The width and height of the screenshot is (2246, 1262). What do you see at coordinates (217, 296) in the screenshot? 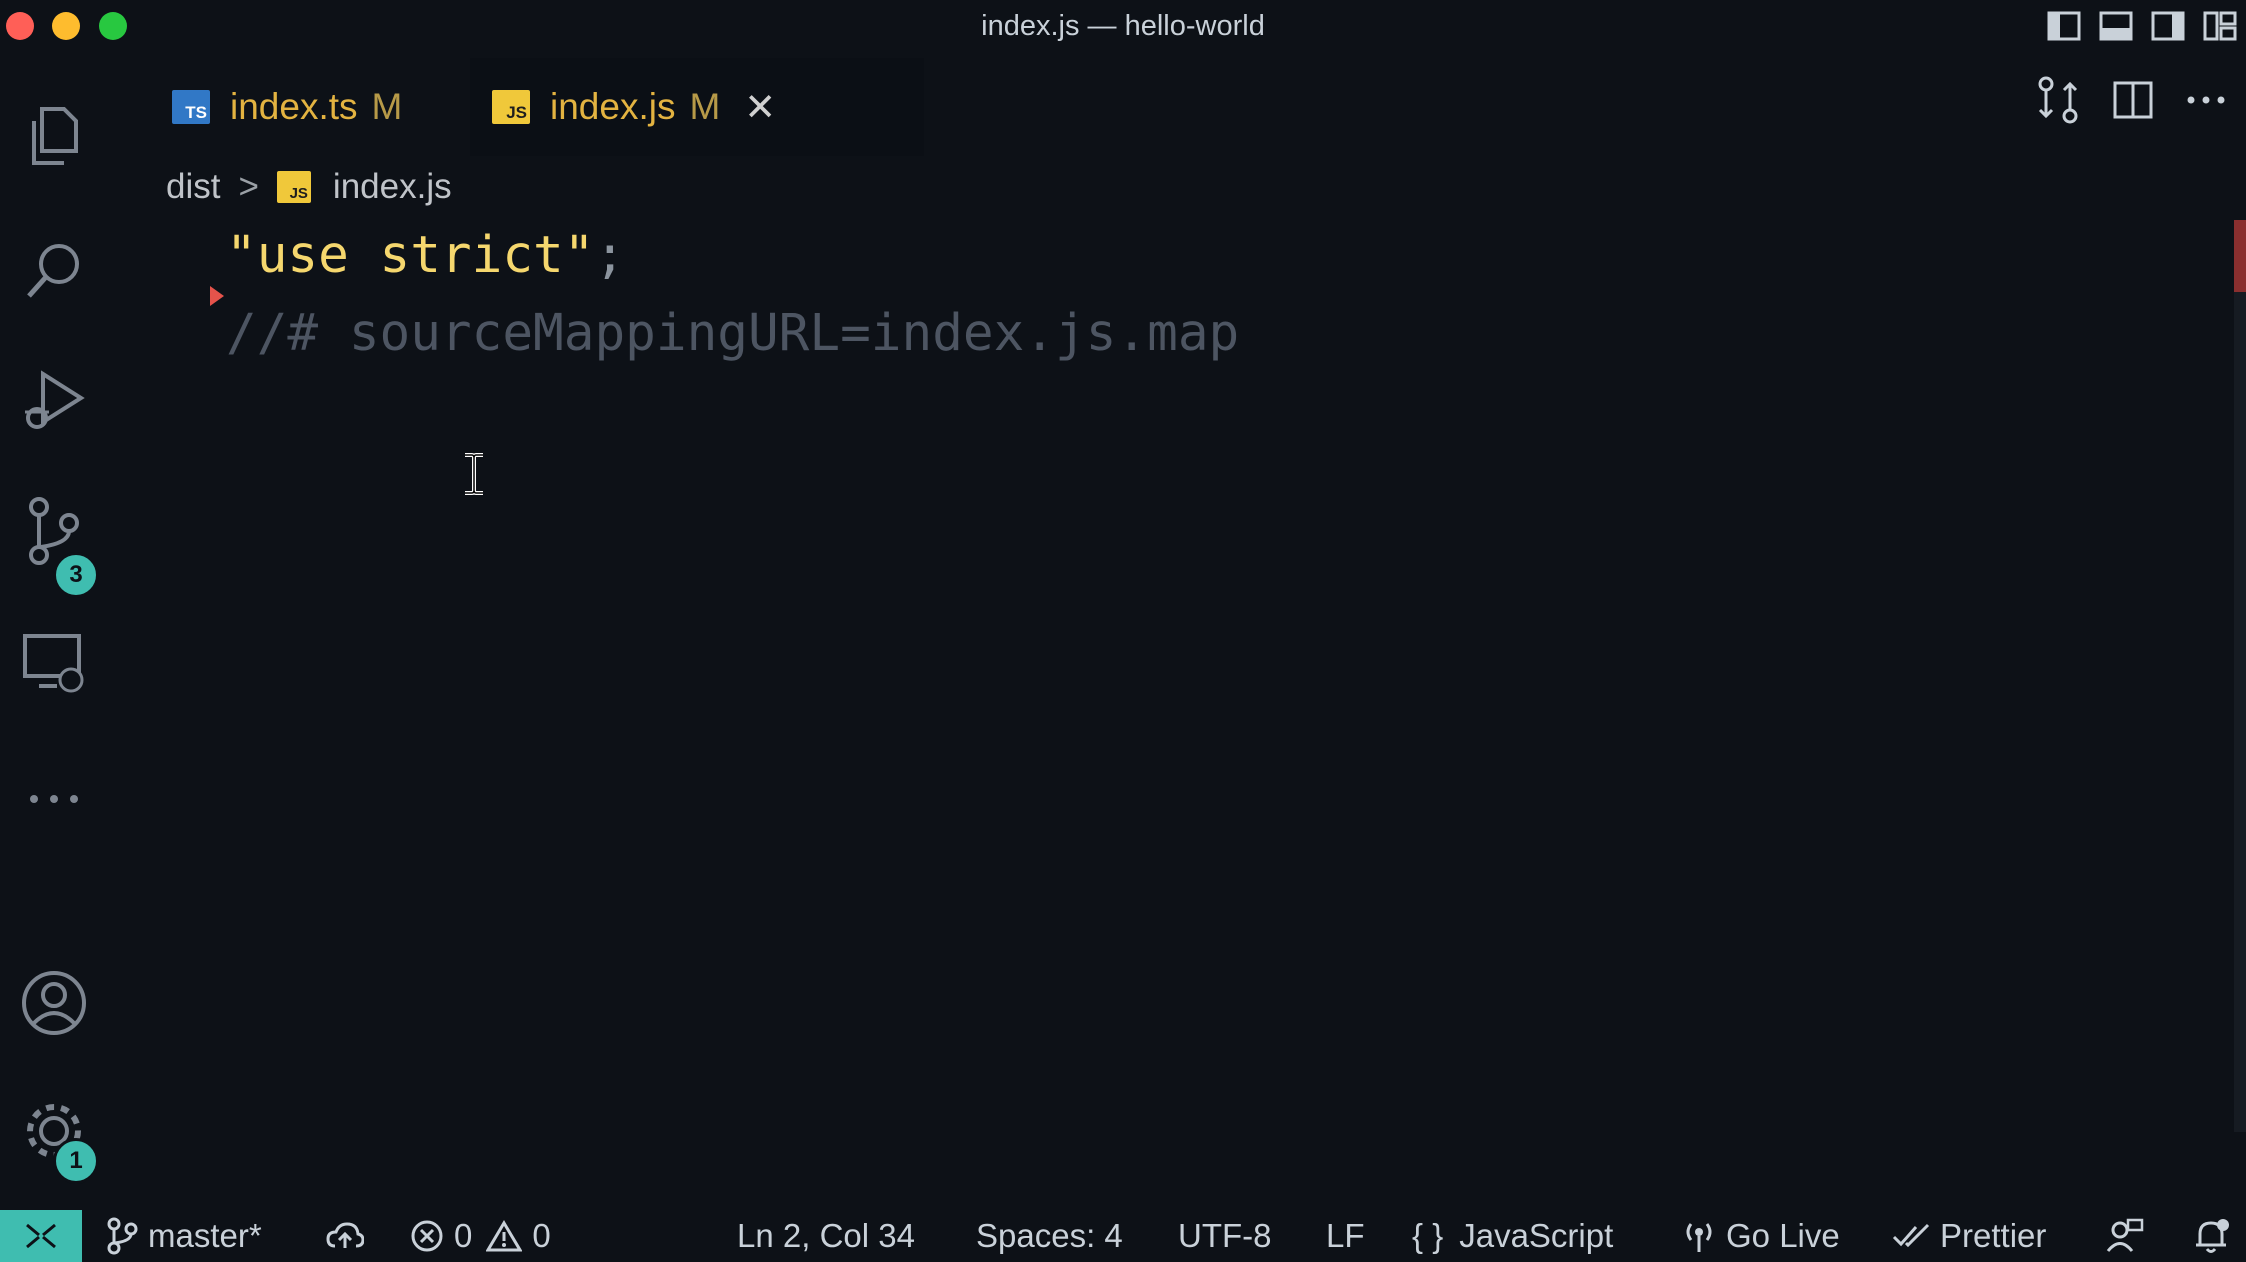
I see `diff-deleted-marker` at bounding box center [217, 296].